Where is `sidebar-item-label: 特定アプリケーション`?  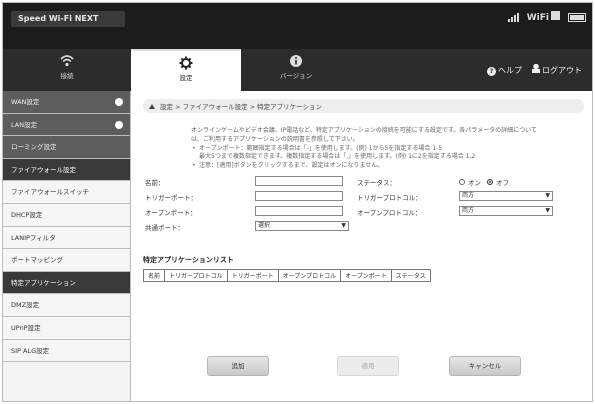
sidebar-item-label: 特定アプリケーション is located at coordinates (43, 282).